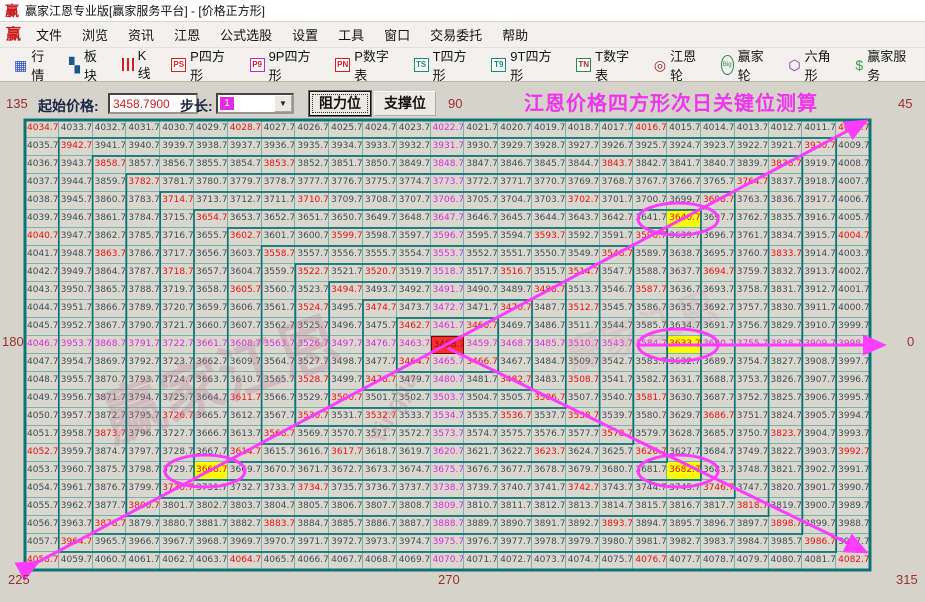 The image size is (925, 602). I want to click on menu-item-10: 帮助, so click(515, 34).